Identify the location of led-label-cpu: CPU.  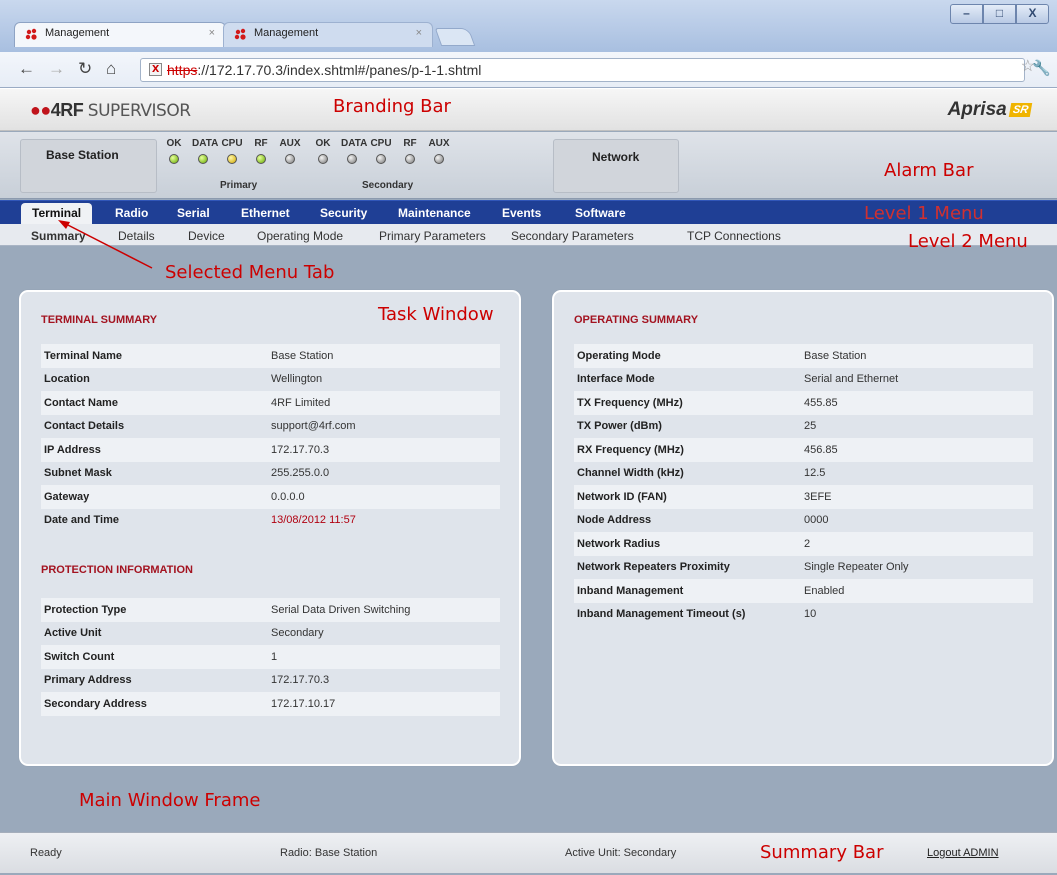
(381, 143).